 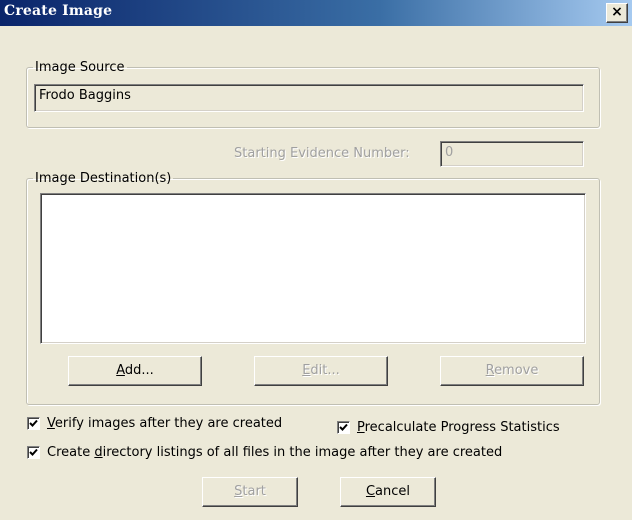 What do you see at coordinates (51, 423) in the screenshot?
I see `verify-accel: V` at bounding box center [51, 423].